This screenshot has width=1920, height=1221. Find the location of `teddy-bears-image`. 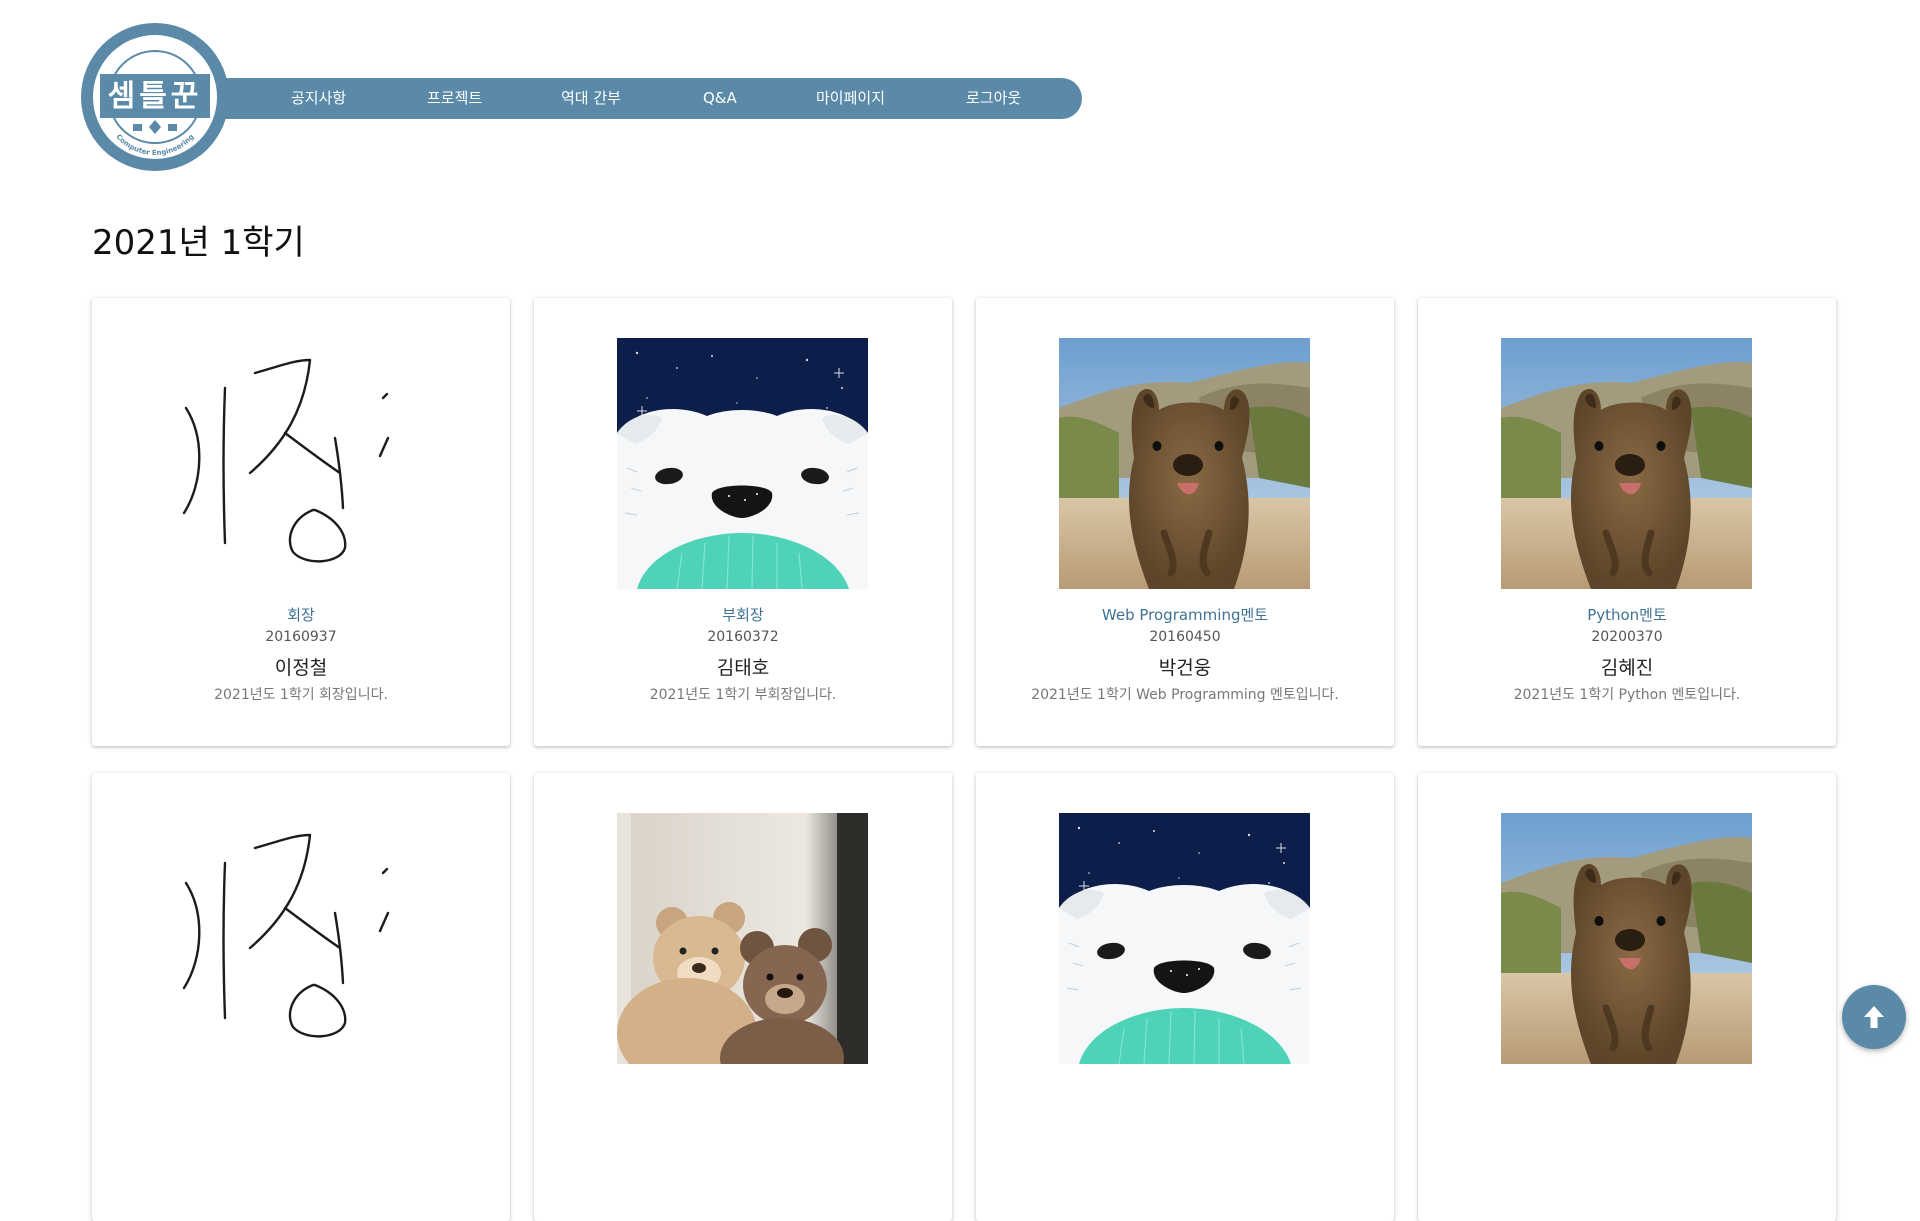

teddy-bears-image is located at coordinates (742, 938).